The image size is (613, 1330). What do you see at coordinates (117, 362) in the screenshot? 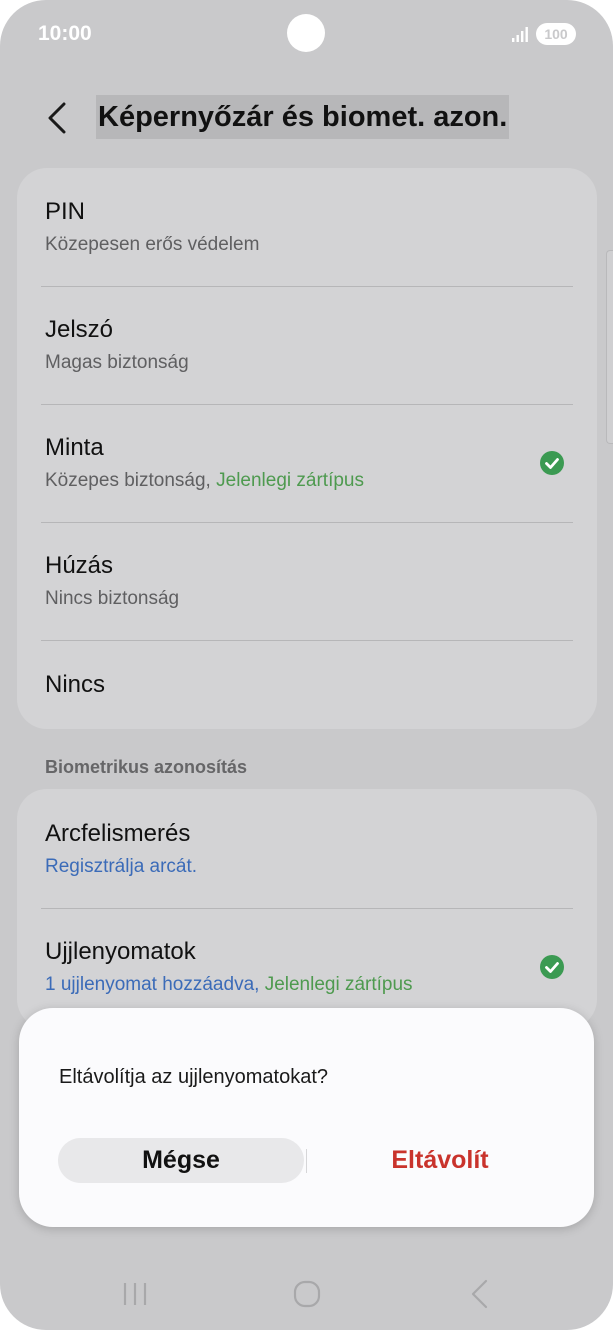
I see `list-item-subtitle: Magas biztonság` at bounding box center [117, 362].